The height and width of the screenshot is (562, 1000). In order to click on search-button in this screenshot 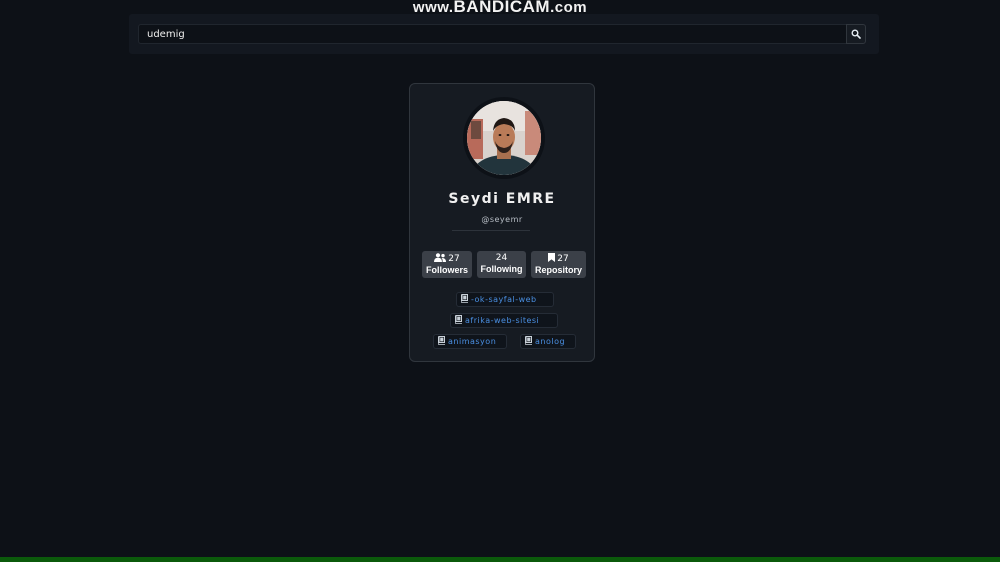, I will do `click(856, 34)`.